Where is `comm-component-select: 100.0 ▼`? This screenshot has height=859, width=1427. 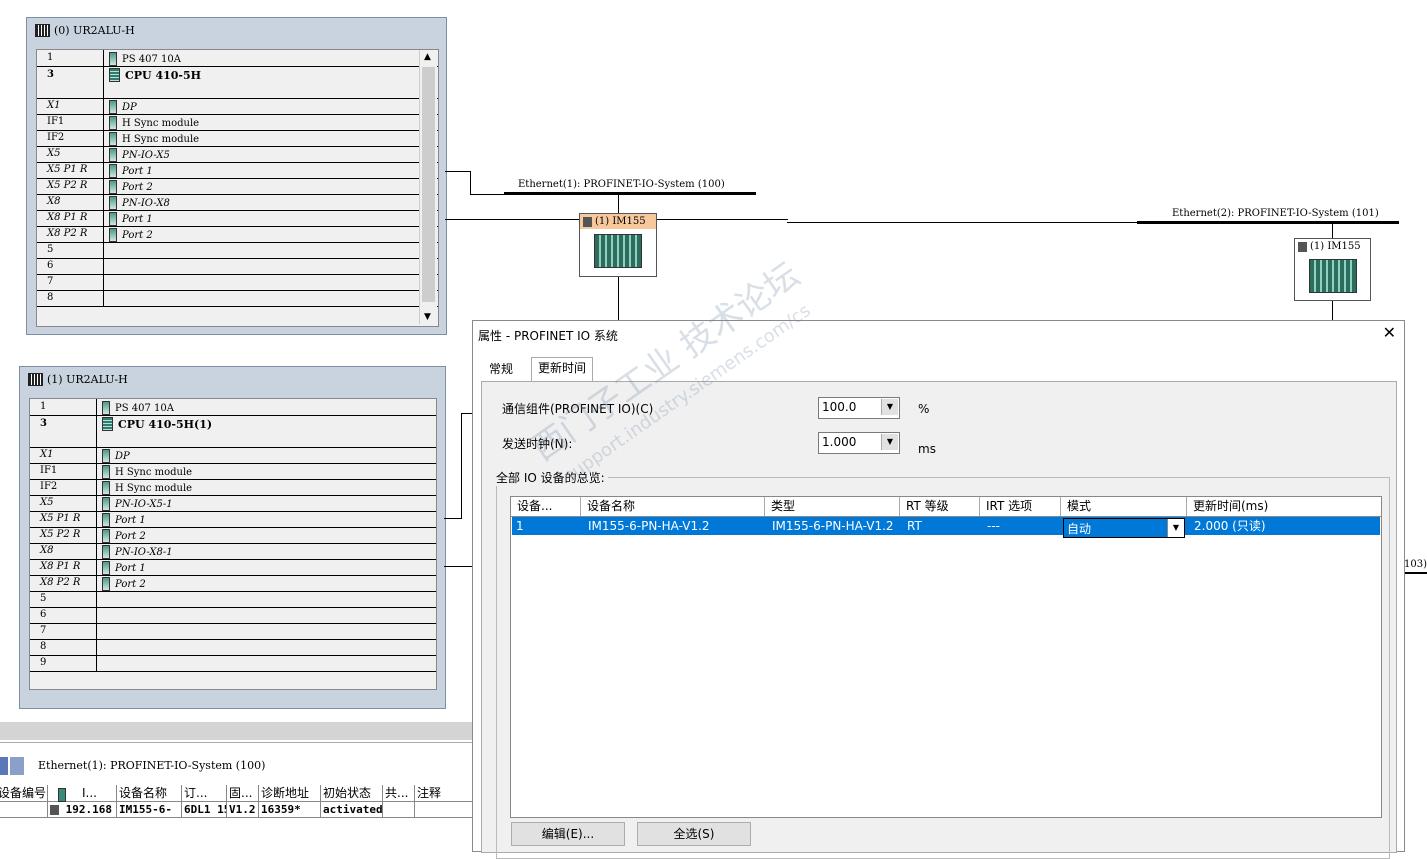
comm-component-select: 100.0 ▼ is located at coordinates (859, 408).